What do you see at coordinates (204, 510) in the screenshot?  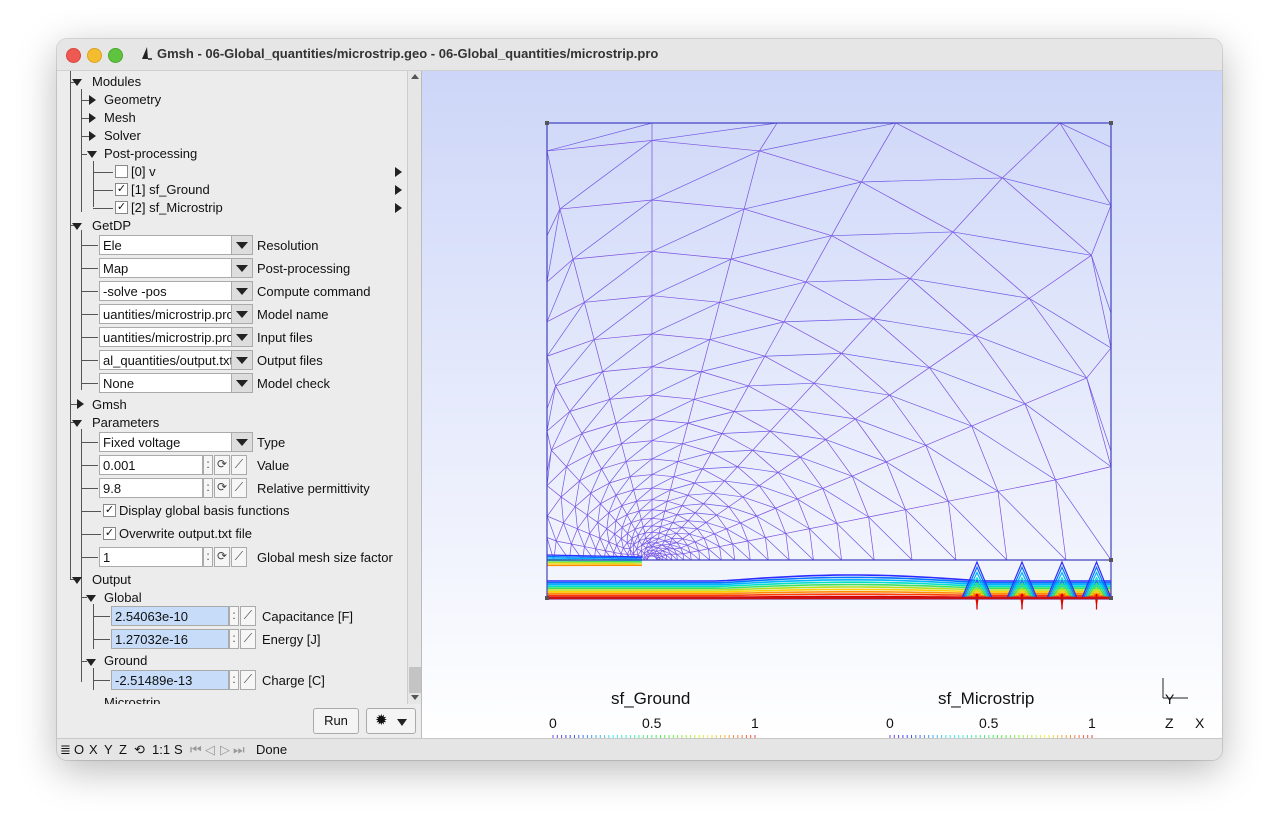 I see `display-basis-label: Display global basis functions` at bounding box center [204, 510].